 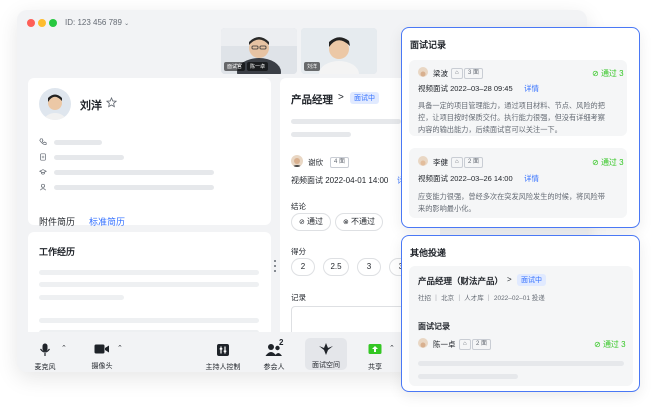 I want to click on tab-attached-resume: 附件简历, so click(x=57, y=221).